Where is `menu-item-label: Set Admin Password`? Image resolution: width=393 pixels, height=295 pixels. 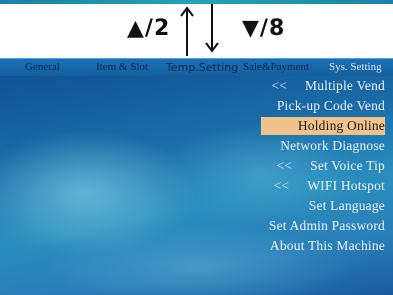 menu-item-label: Set Admin Password is located at coordinates (326, 225).